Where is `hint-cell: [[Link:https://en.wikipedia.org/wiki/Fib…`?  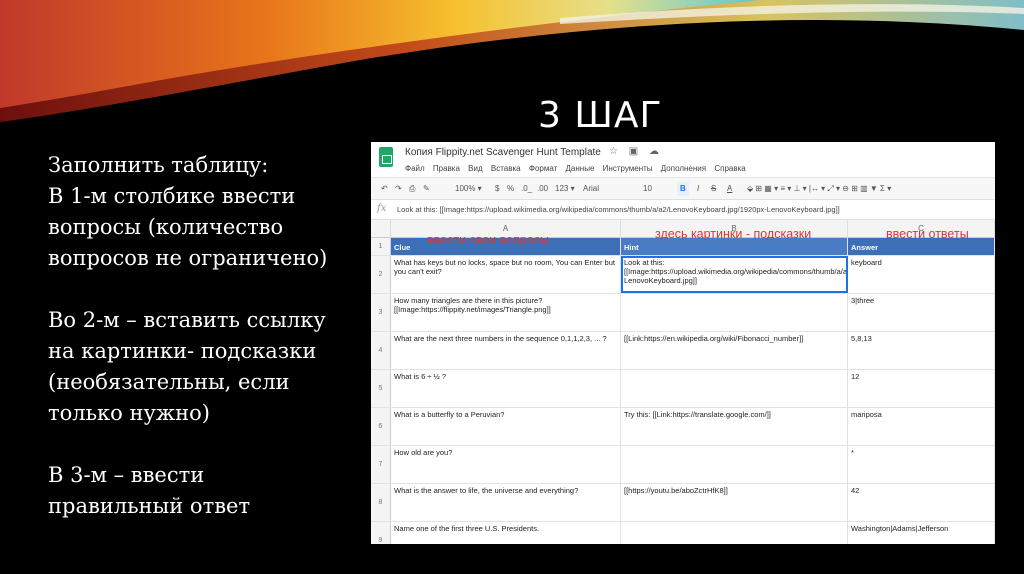
hint-cell: [[Link:https://en.wikipedia.org/wiki/Fib… is located at coordinates (734, 350).